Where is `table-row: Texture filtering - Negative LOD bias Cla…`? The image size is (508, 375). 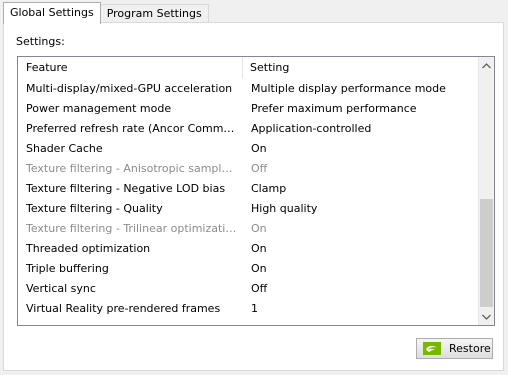
table-row: Texture filtering - Negative LOD bias Cla… is located at coordinates (248, 189).